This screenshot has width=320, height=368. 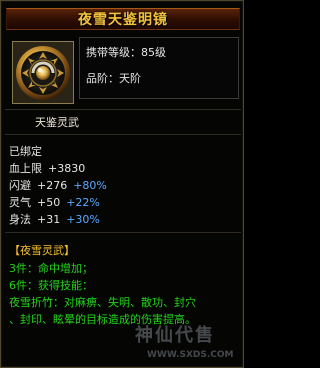 I want to click on stat-percent: +80%, so click(x=90, y=185).